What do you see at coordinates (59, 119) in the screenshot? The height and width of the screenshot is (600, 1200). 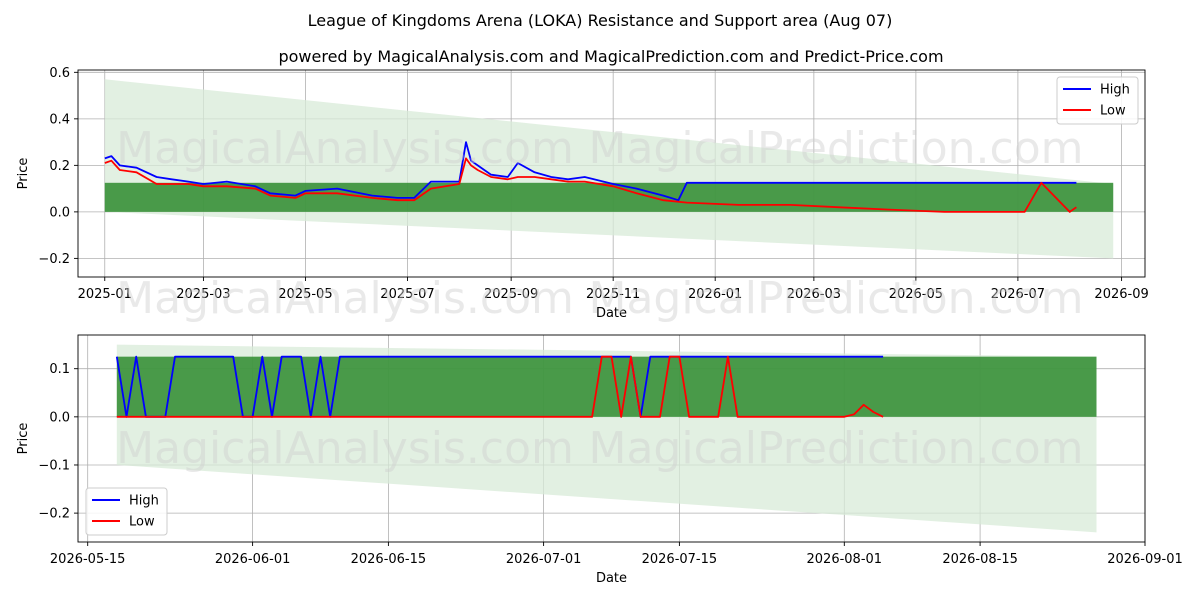 I see `y-tick-label: 0.4` at bounding box center [59, 119].